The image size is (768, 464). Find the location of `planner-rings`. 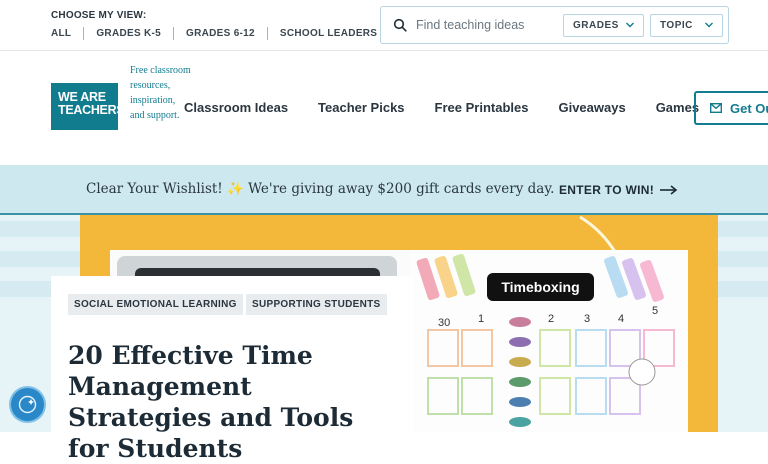

planner-rings is located at coordinates (520, 372).